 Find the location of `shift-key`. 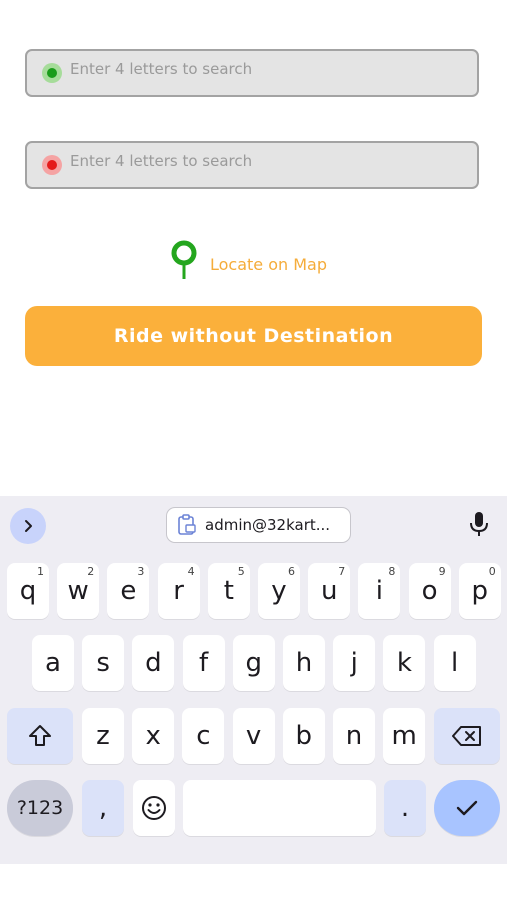

shift-key is located at coordinates (40, 736).